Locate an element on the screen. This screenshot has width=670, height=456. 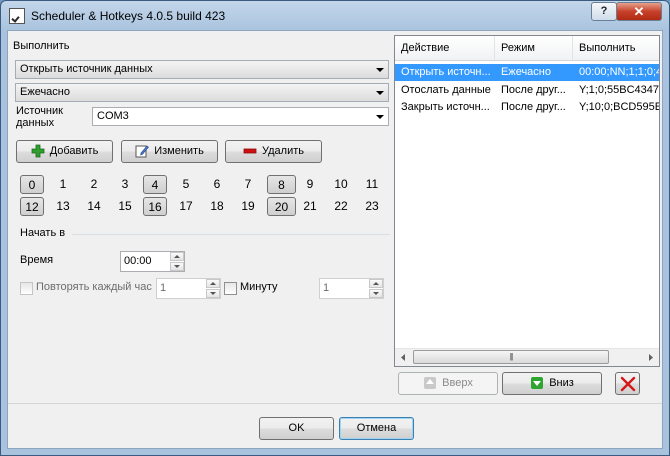
add-button-label: Добавить is located at coordinates (74, 151).